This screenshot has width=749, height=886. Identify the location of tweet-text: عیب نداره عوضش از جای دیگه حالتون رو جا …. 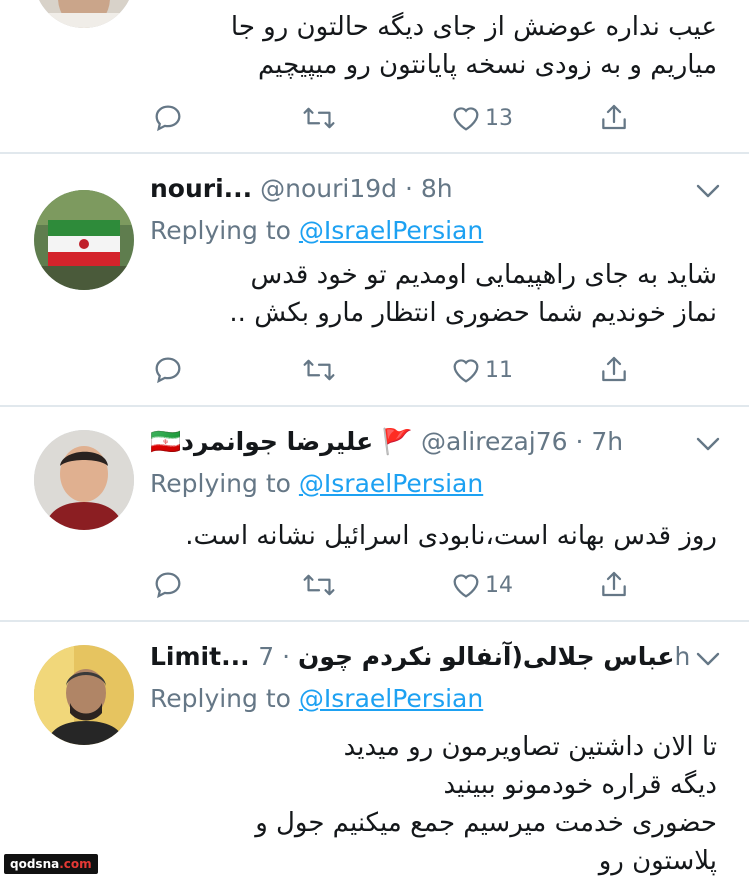
(473, 46).